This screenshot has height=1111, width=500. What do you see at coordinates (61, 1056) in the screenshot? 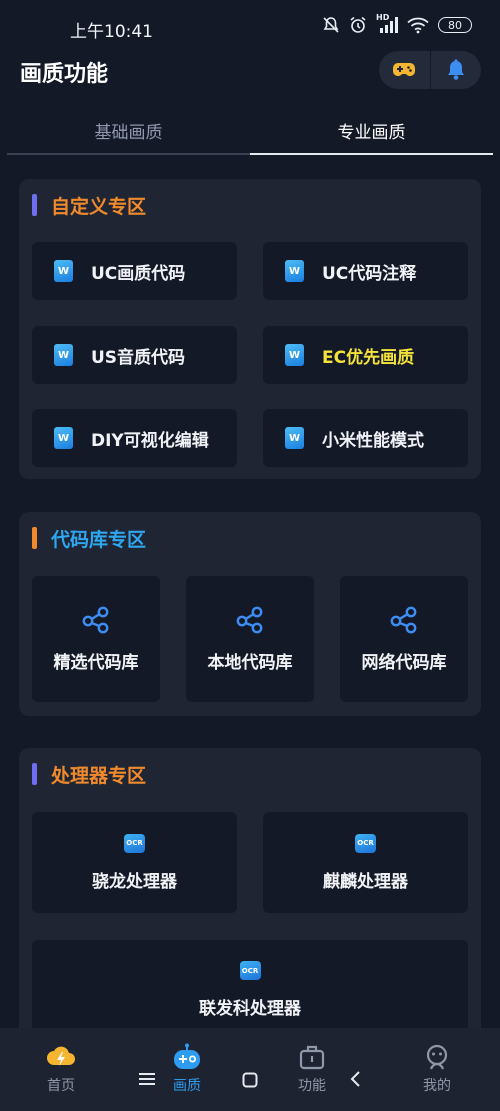
I see `lightning-cloud-icon` at bounding box center [61, 1056].